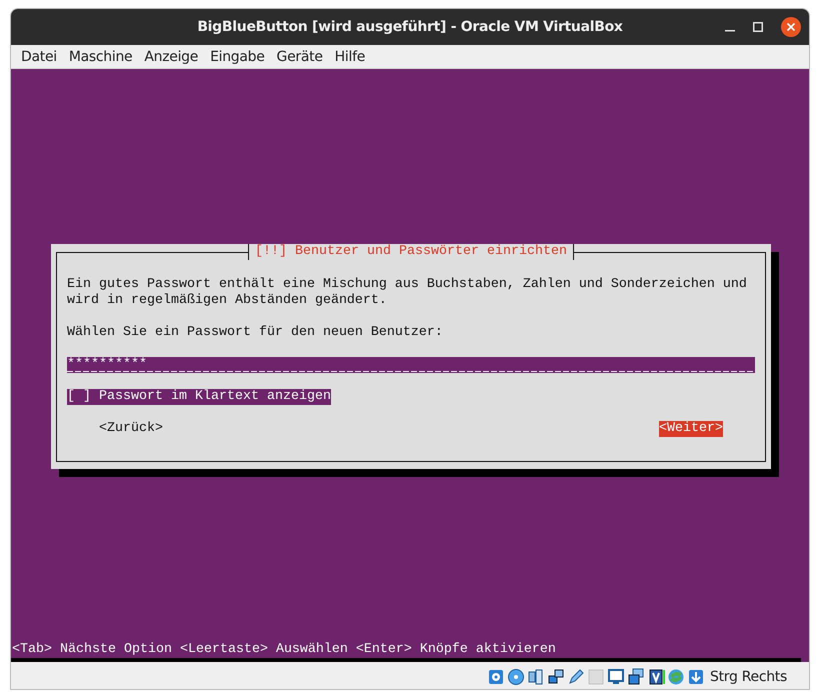 This screenshot has width=820, height=699. Describe the element at coordinates (350, 56) in the screenshot. I see `menu-item: Hilfe` at that location.